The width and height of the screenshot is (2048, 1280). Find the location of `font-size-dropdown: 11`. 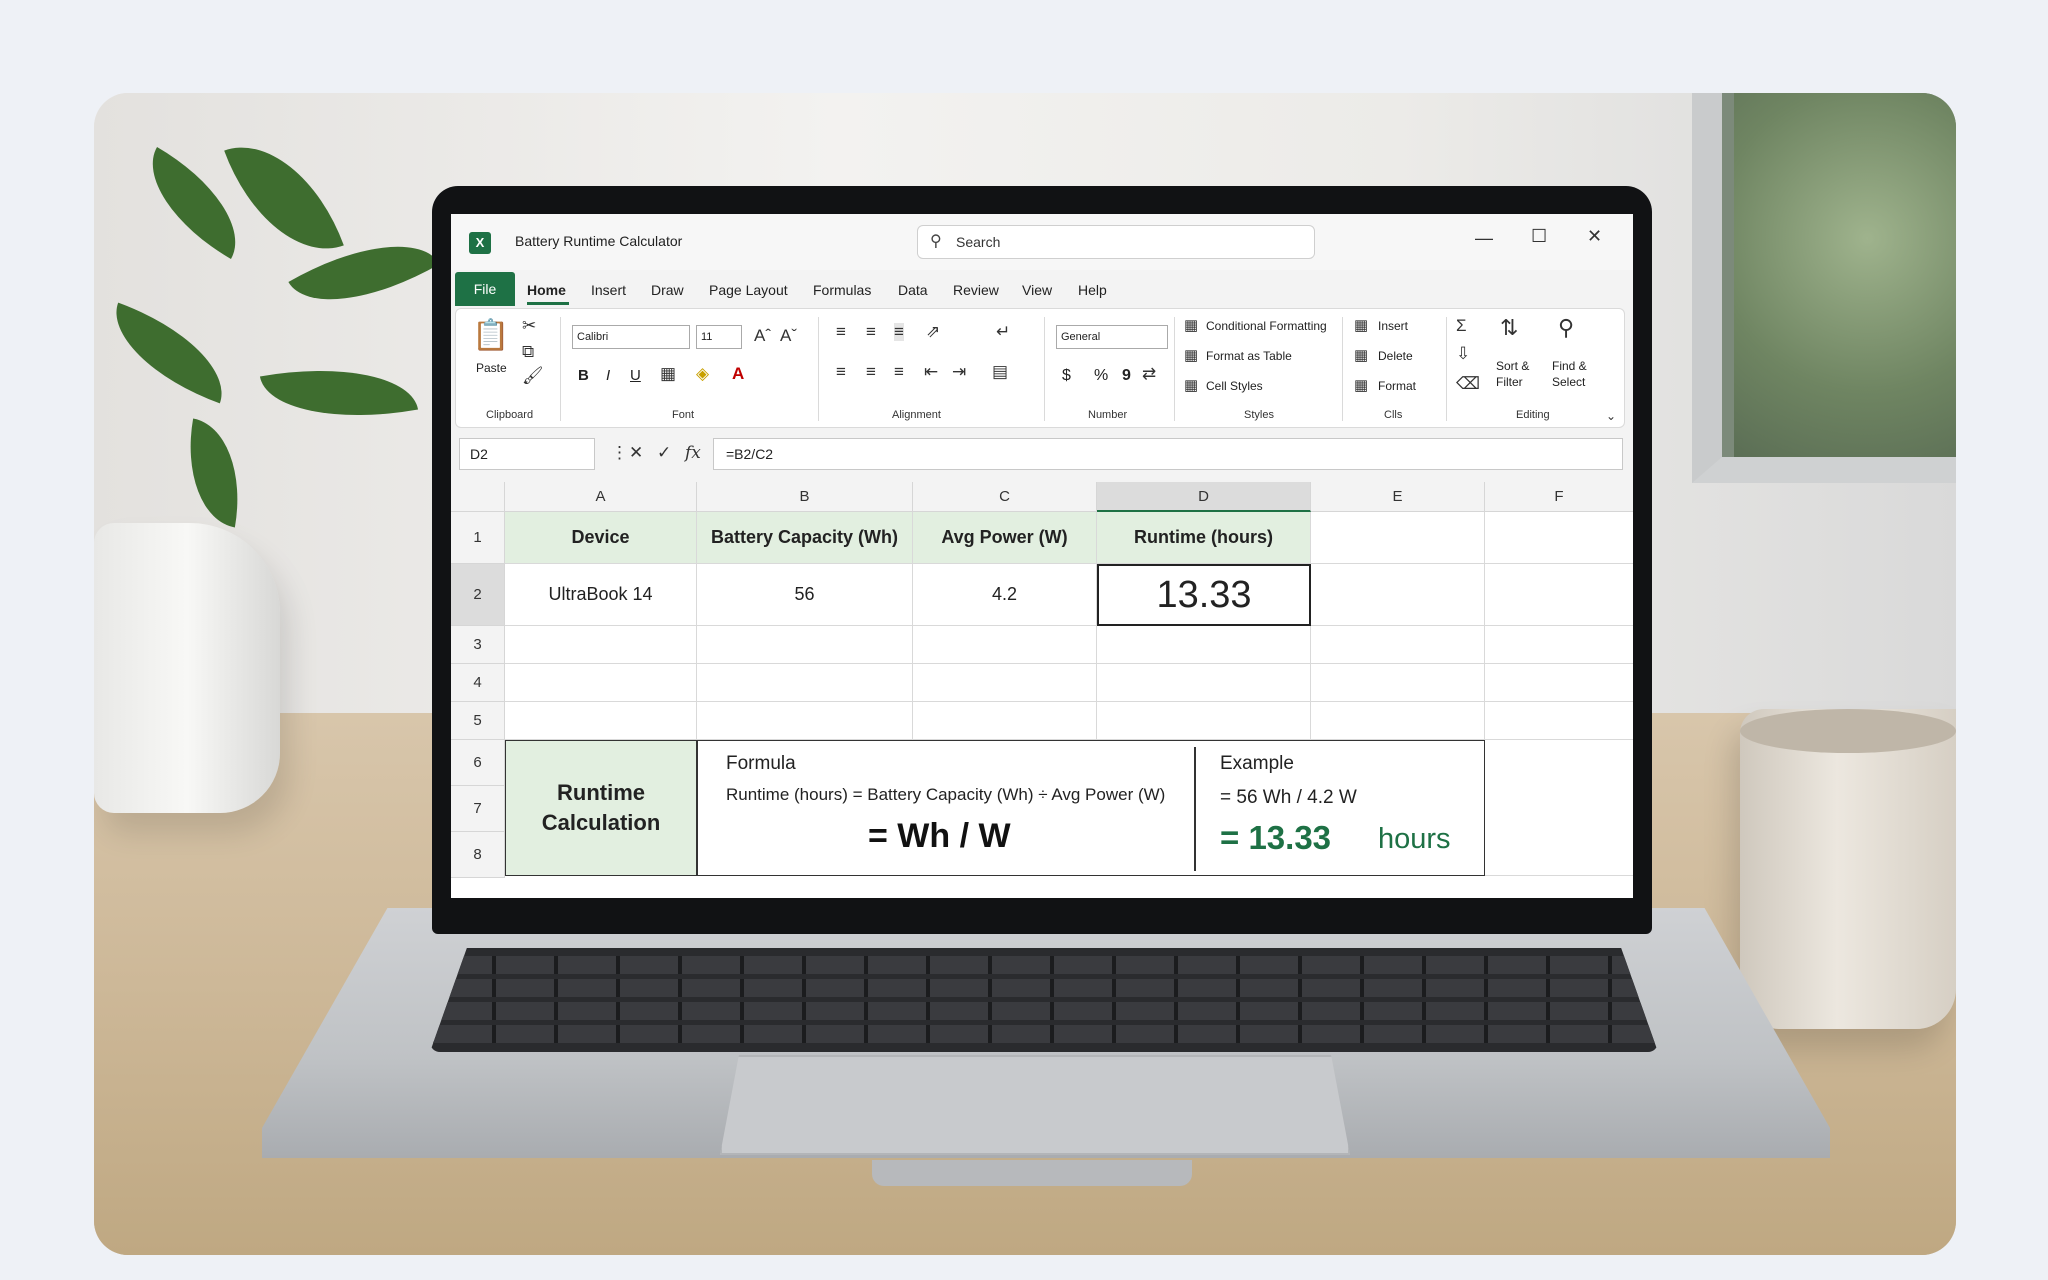

font-size-dropdown: 11 is located at coordinates (719, 337).